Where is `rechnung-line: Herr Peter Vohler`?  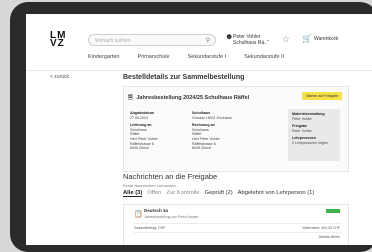
rechnung-line: Herr Peter Vohler is located at coordinates (206, 138).